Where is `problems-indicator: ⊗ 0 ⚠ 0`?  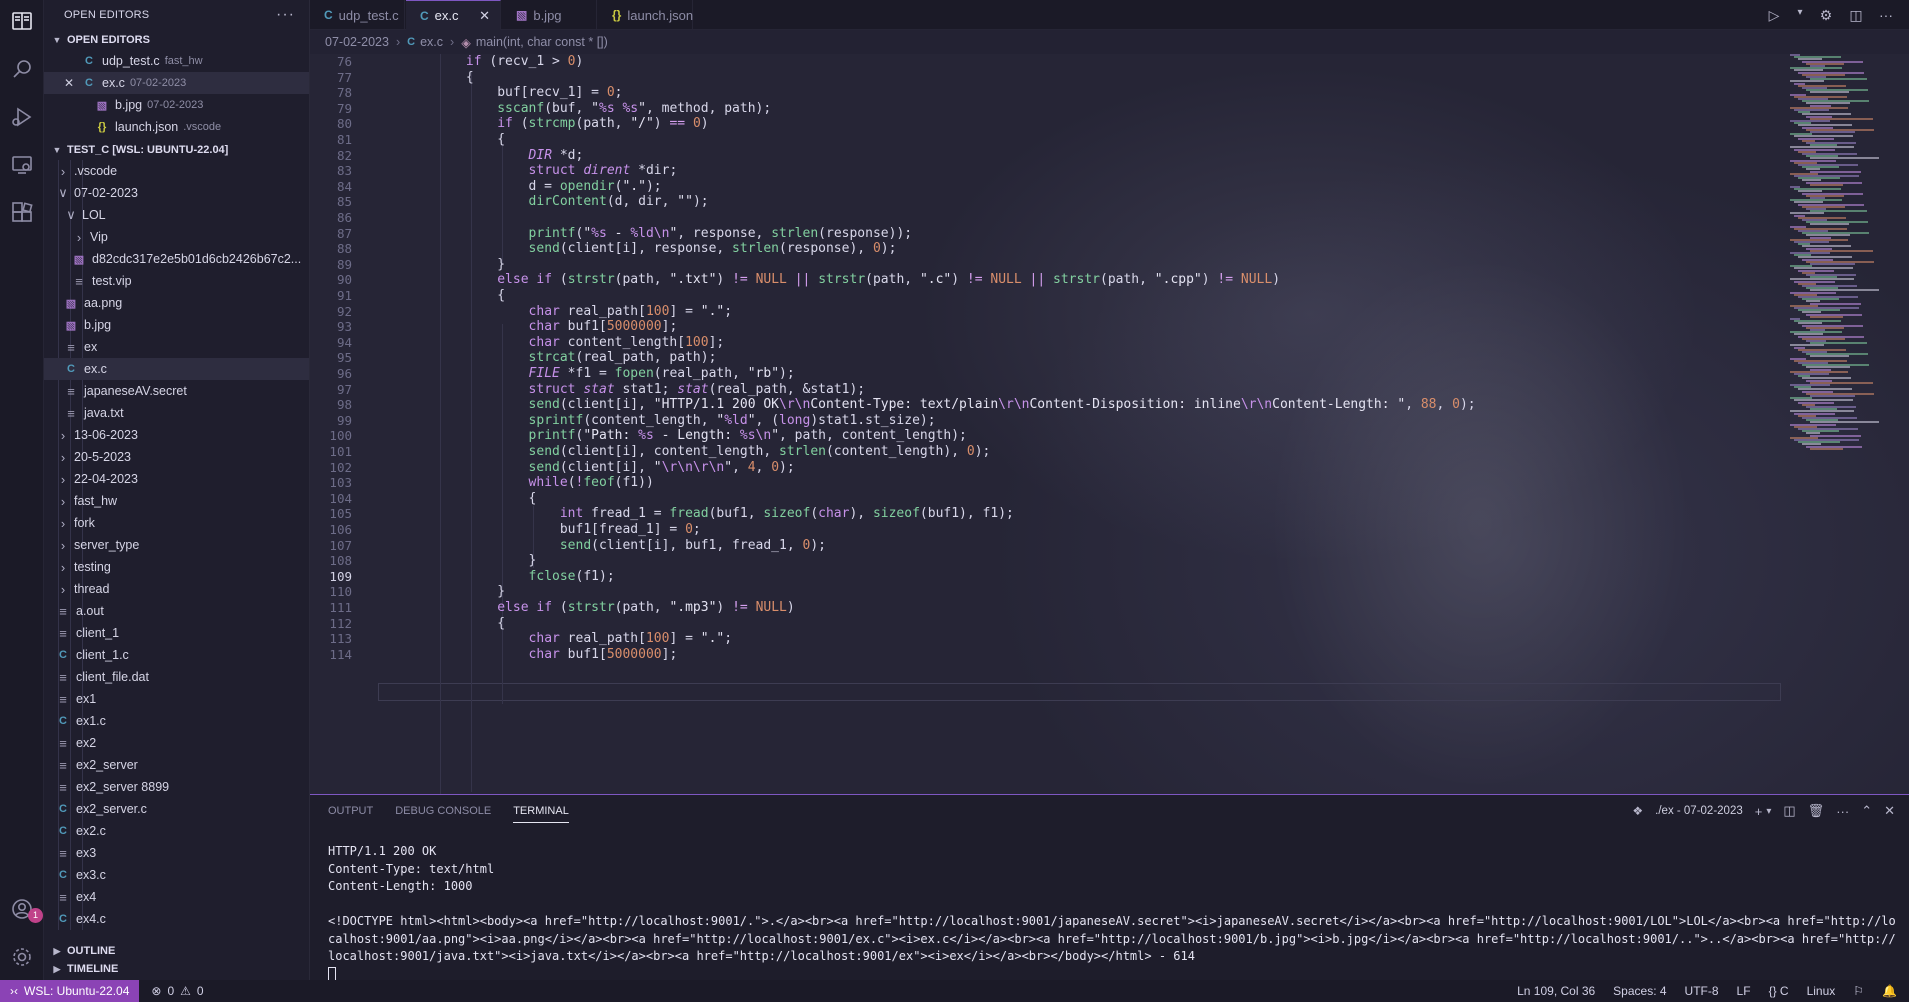 problems-indicator: ⊗ 0 ⚠ 0 is located at coordinates (177, 991).